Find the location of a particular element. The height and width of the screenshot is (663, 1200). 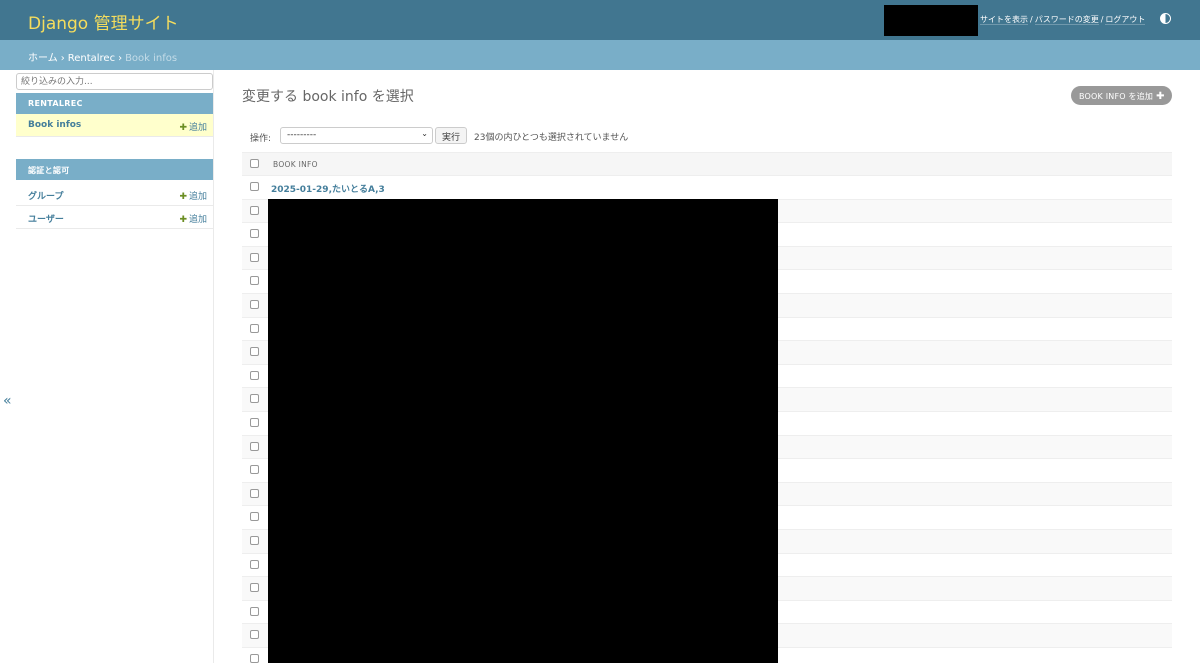

redacted-user-name is located at coordinates (931, 20).